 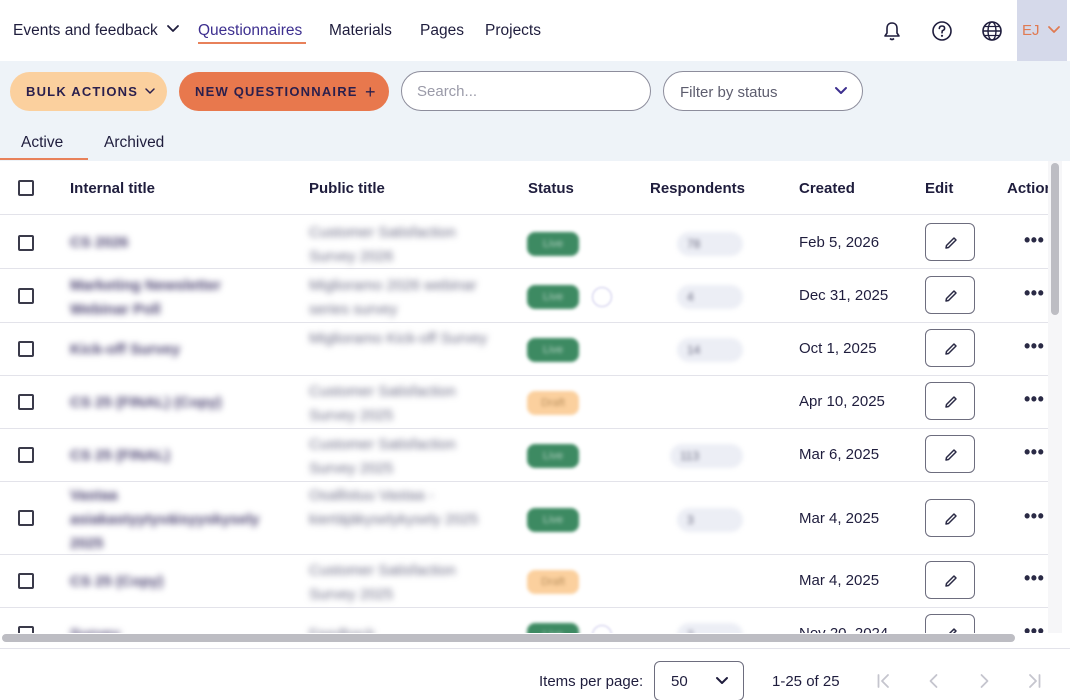 I want to click on previous-page-icon, so click(x=934, y=681).